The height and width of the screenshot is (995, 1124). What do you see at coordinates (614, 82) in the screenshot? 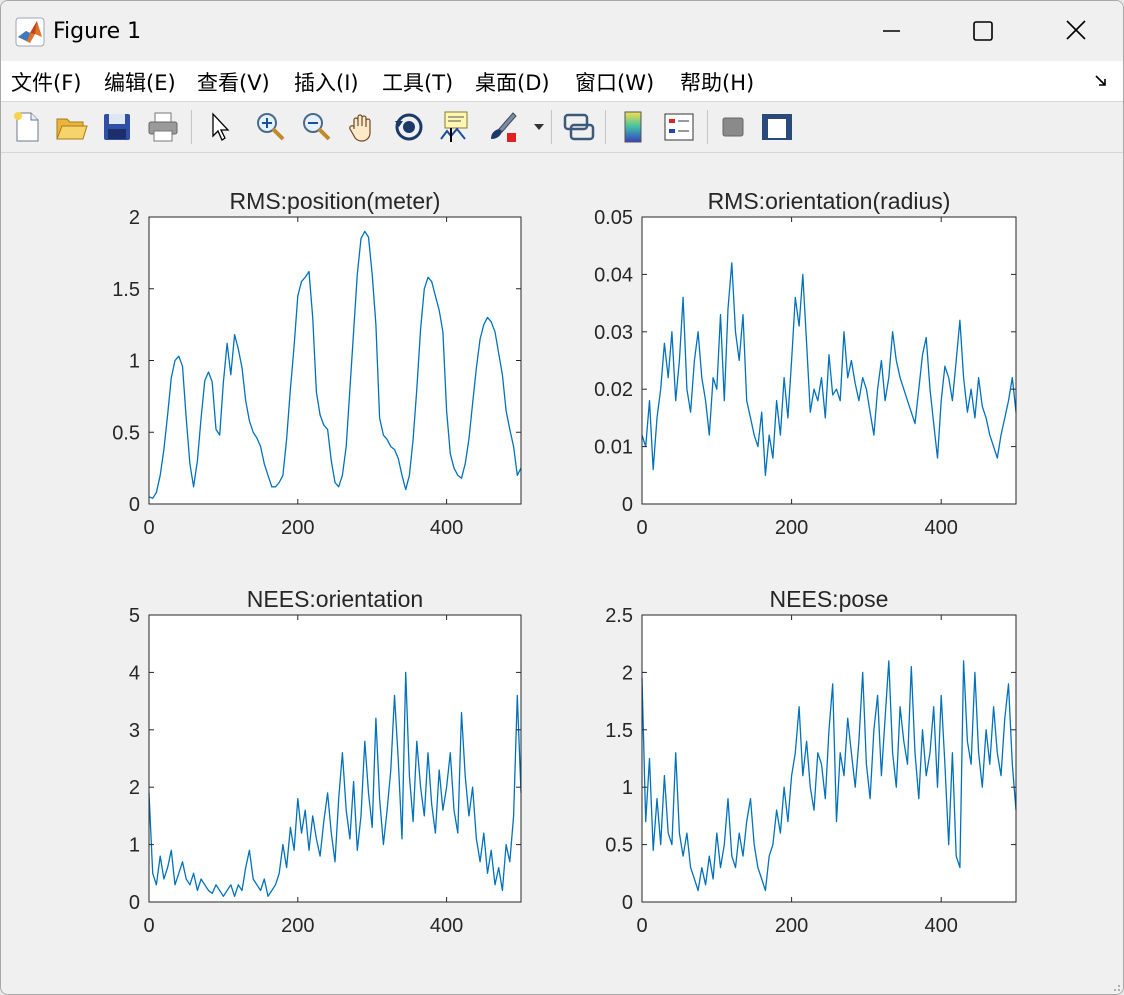
I see `menu-window: 窗口(W)` at bounding box center [614, 82].